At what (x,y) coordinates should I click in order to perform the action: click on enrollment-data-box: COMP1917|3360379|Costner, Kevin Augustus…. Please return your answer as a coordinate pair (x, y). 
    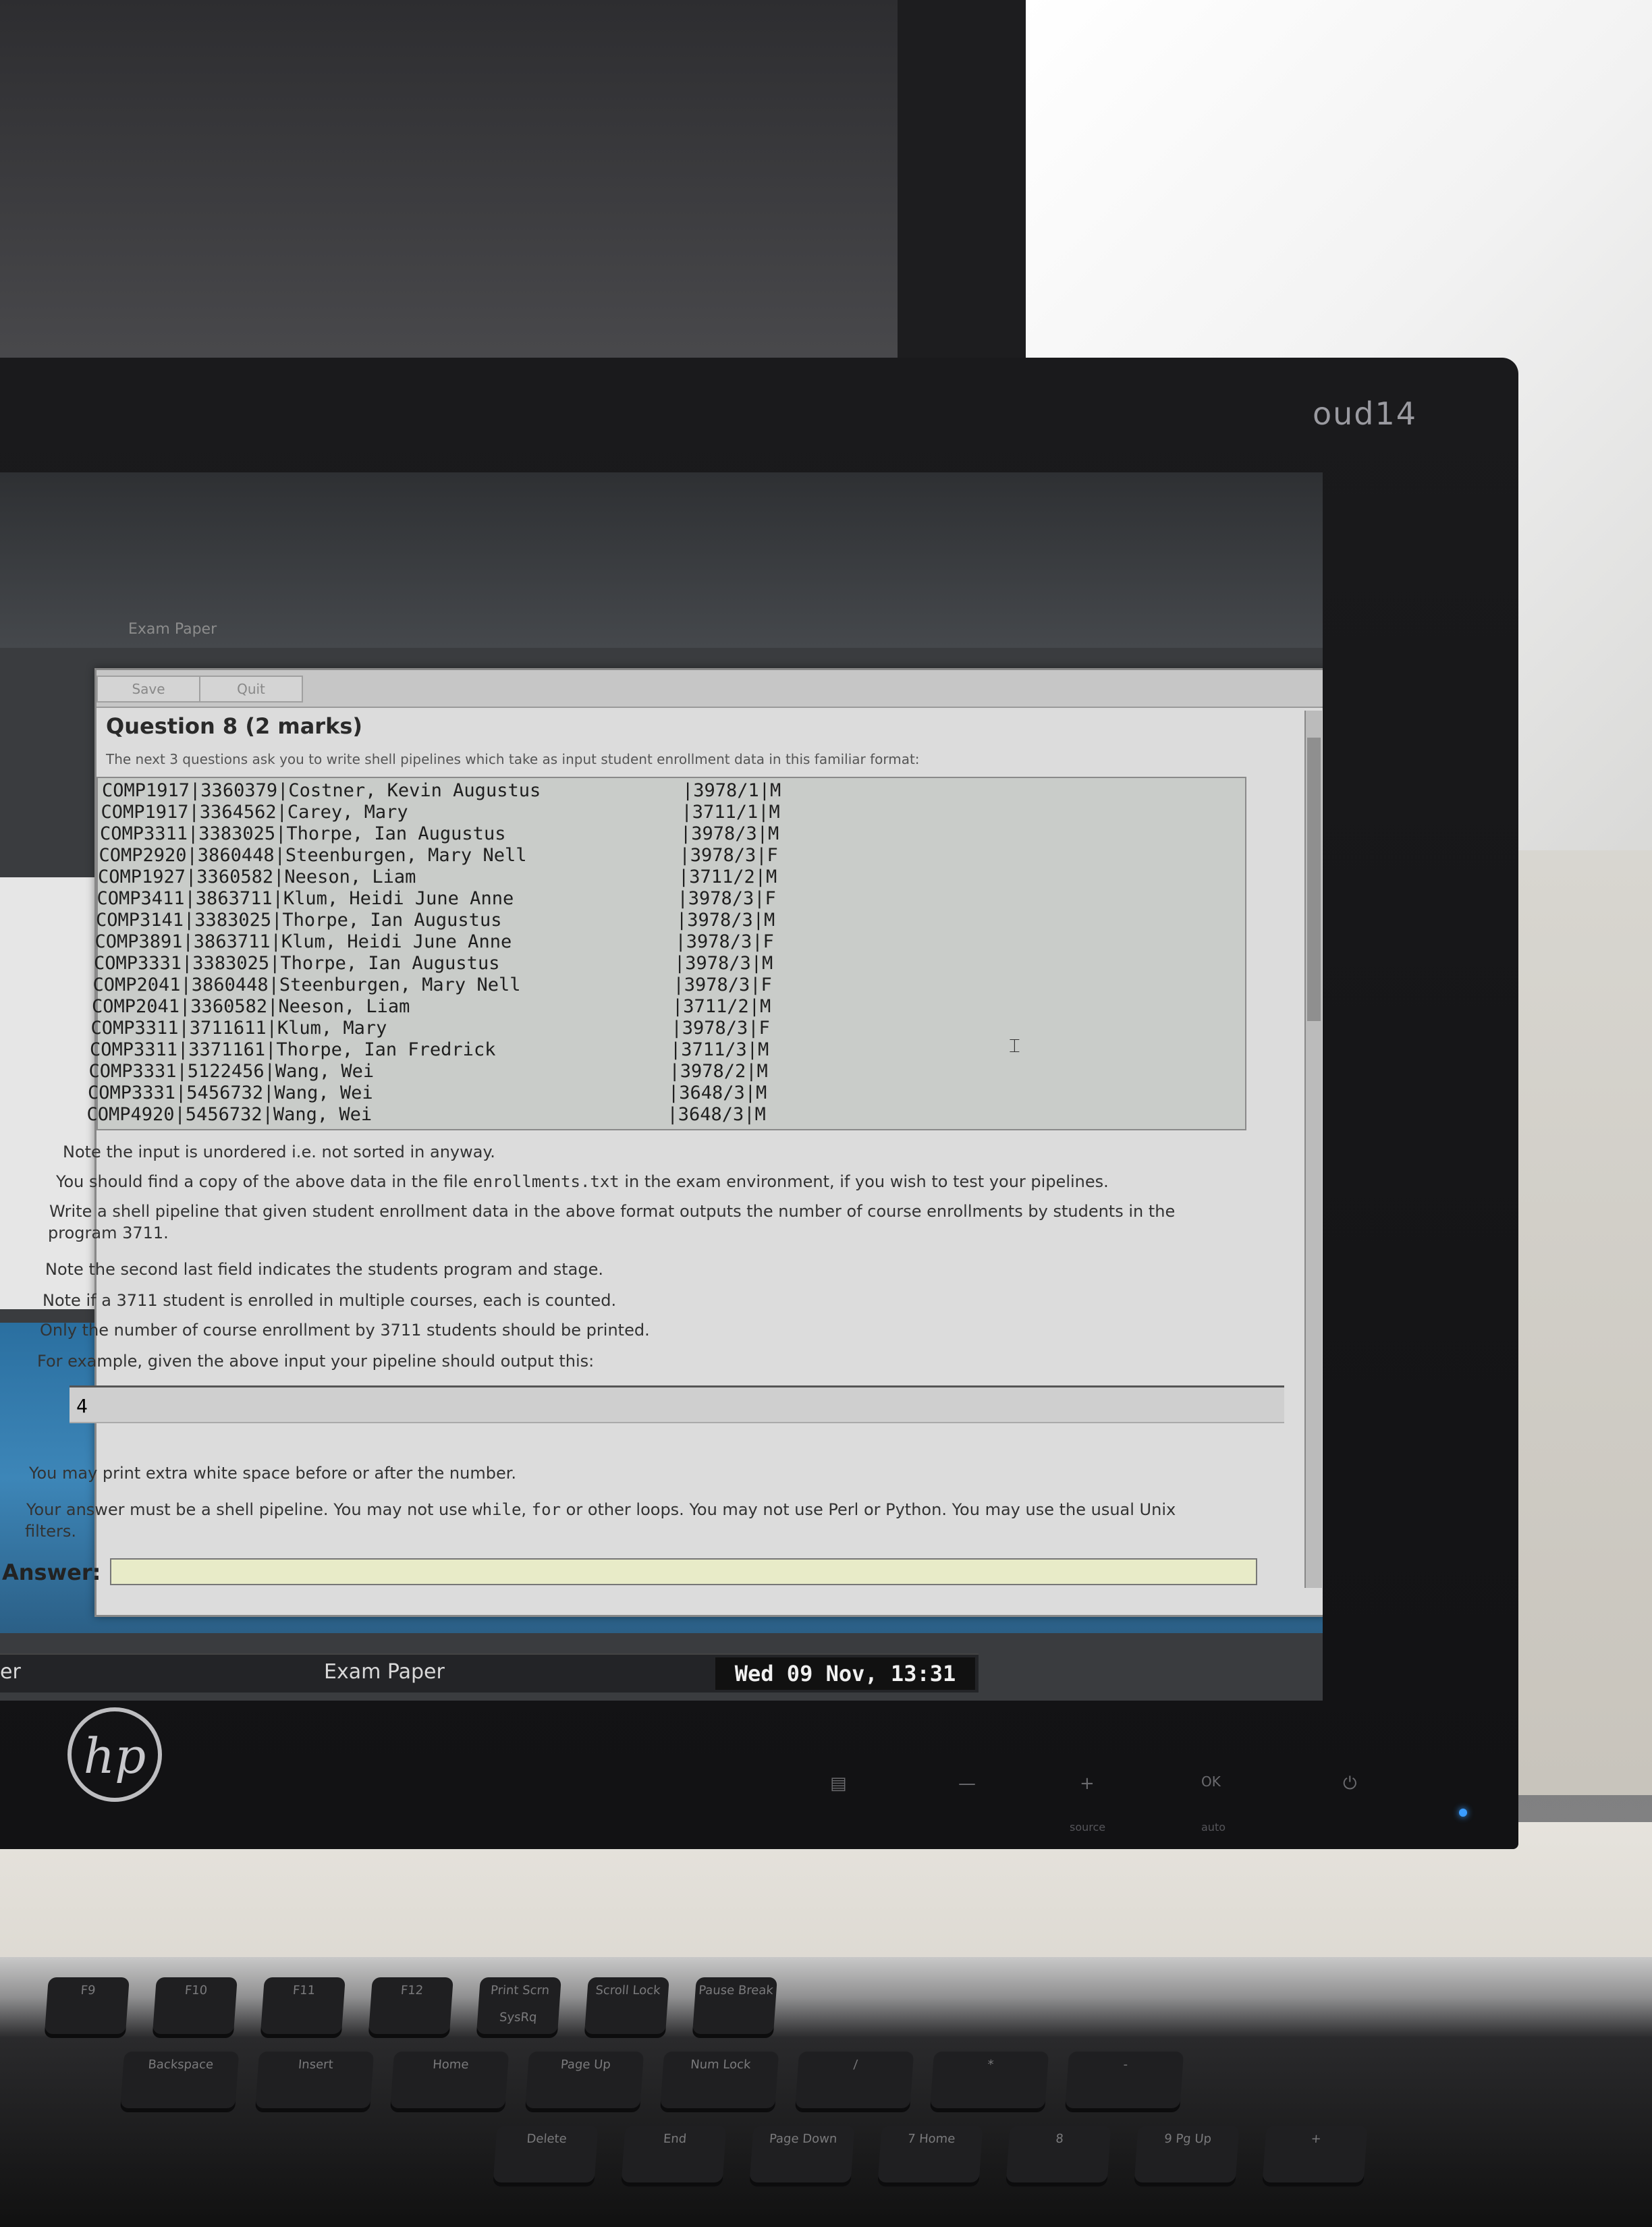
    Looking at the image, I should click on (666, 953).